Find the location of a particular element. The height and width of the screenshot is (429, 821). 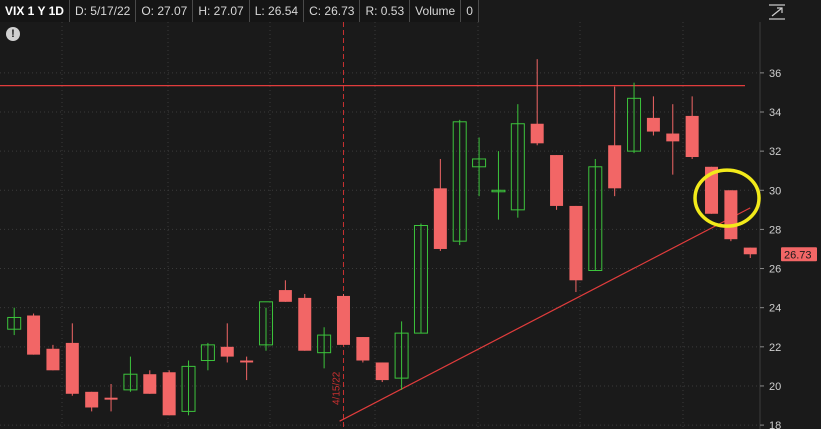

expand-icon is located at coordinates (777, 12).